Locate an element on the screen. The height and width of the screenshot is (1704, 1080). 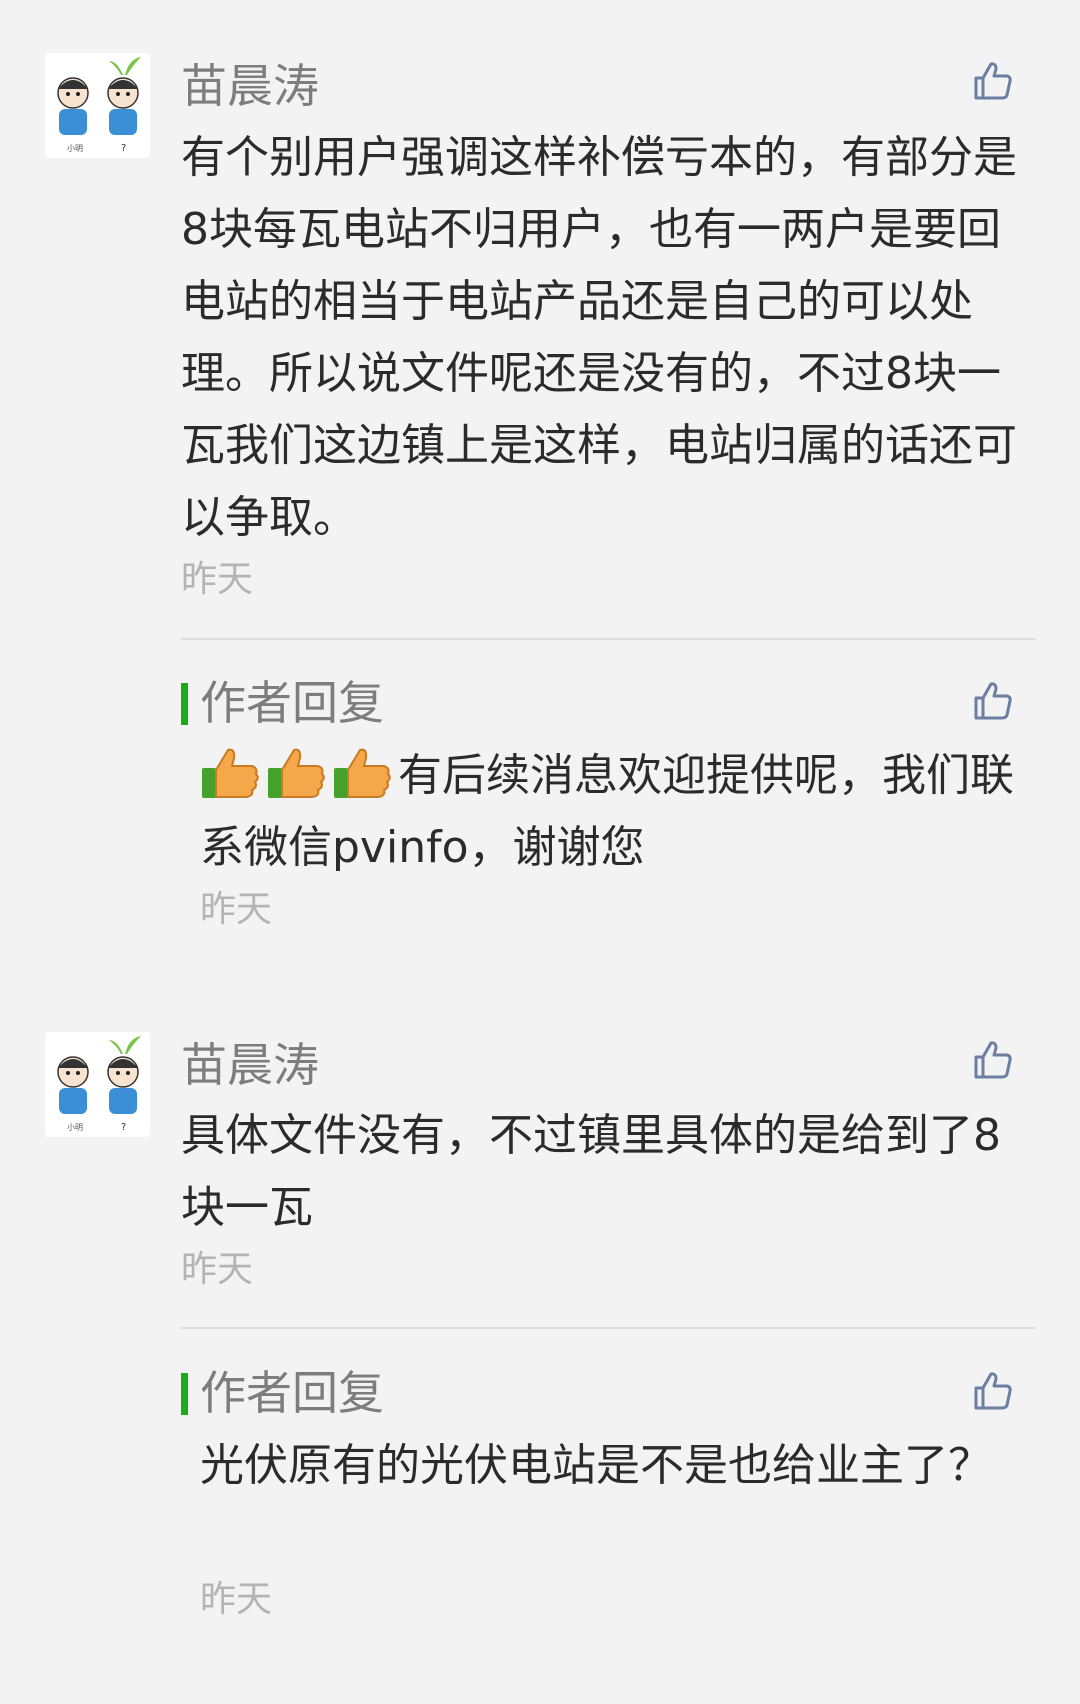
author-reply-text: 有后续消息欢迎提供呢，我们联系微信pvinfo，谢谢您 is located at coordinates (615, 812).